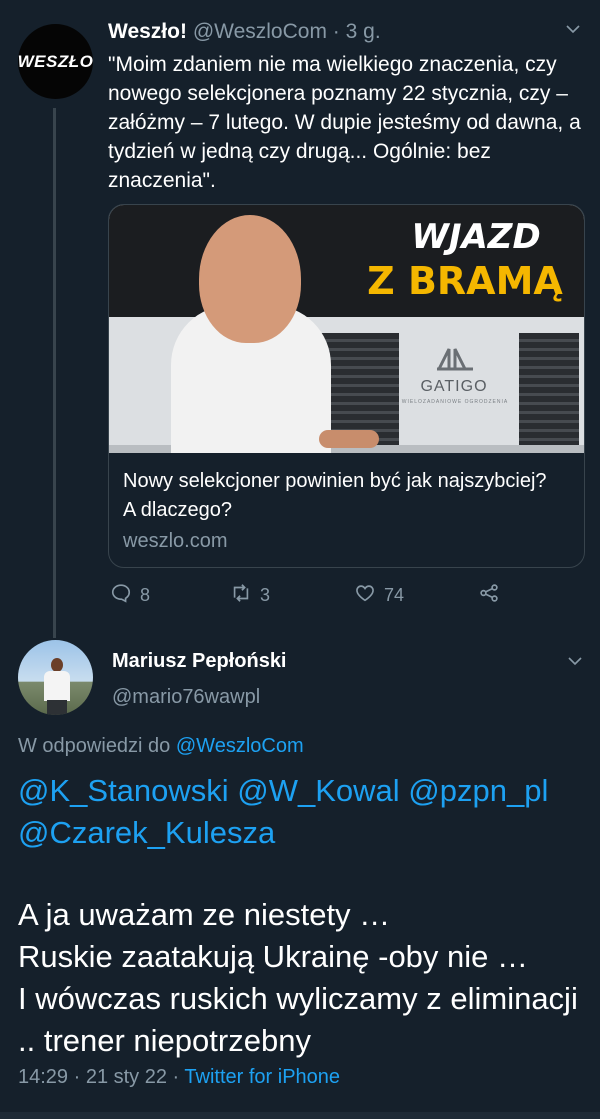 The height and width of the screenshot is (1119, 600). I want to click on reply-icon, so click(121, 595).